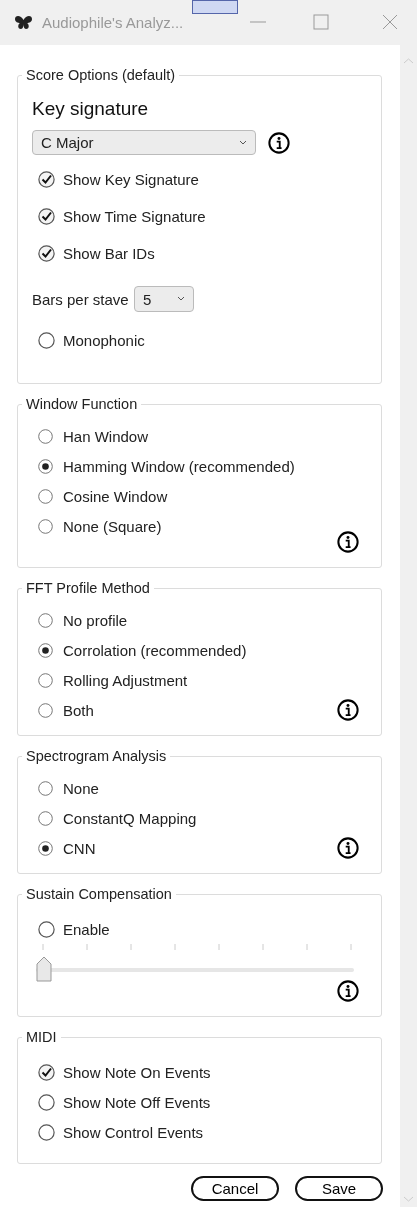 The height and width of the screenshot is (1207, 417). Describe the element at coordinates (144, 142) in the screenshot. I see `key-signature-dropdown: C Major` at that location.